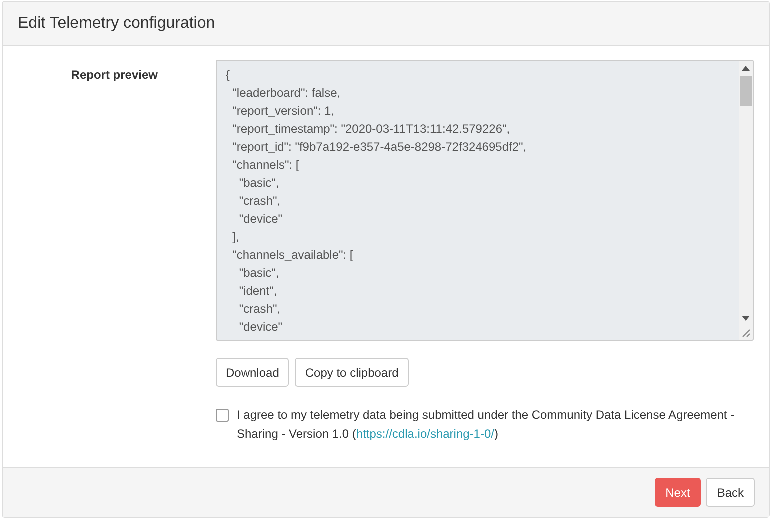 The image size is (772, 523). What do you see at coordinates (746, 318) in the screenshot?
I see `scroll-down-icon` at bounding box center [746, 318].